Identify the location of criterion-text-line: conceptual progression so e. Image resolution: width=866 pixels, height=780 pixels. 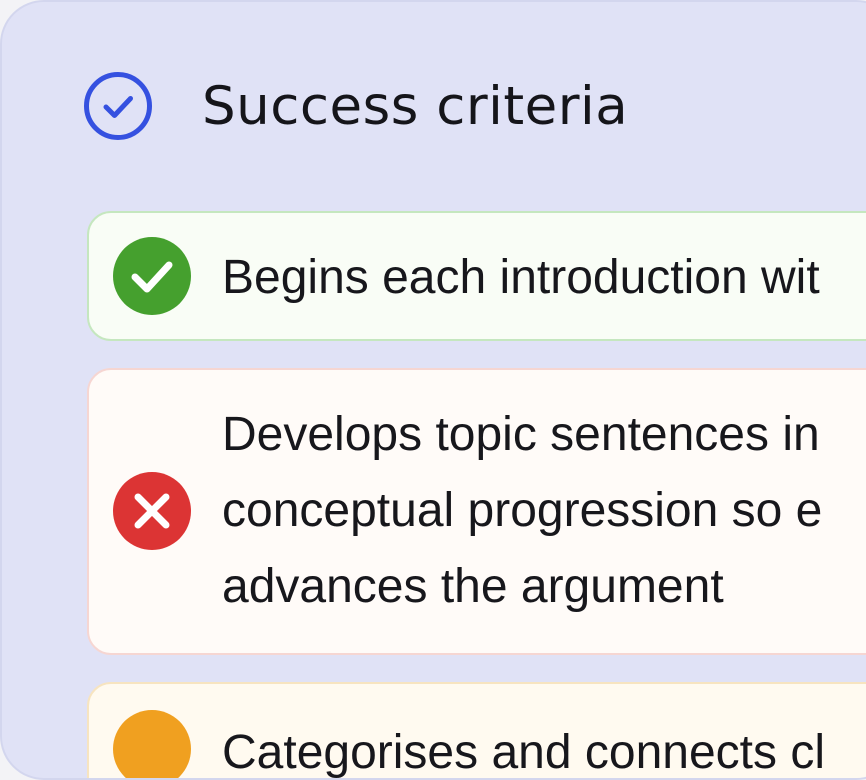
(522, 510).